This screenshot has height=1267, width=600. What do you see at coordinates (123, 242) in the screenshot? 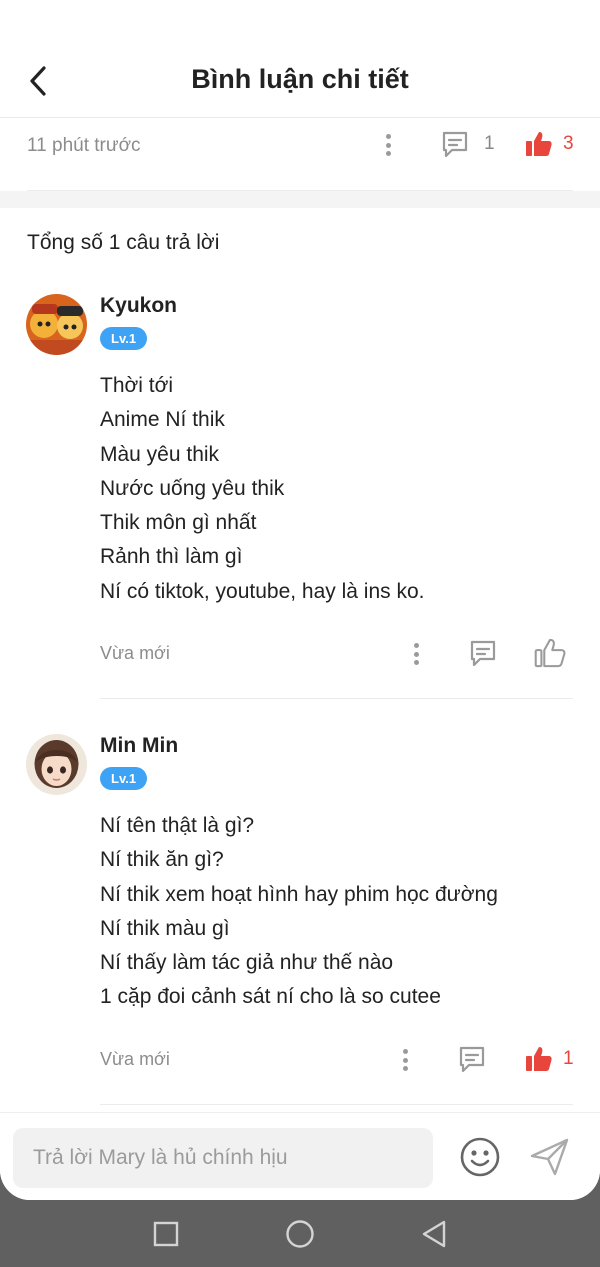
I see `replies-total: Tổng số 1 câu trả lời` at bounding box center [123, 242].